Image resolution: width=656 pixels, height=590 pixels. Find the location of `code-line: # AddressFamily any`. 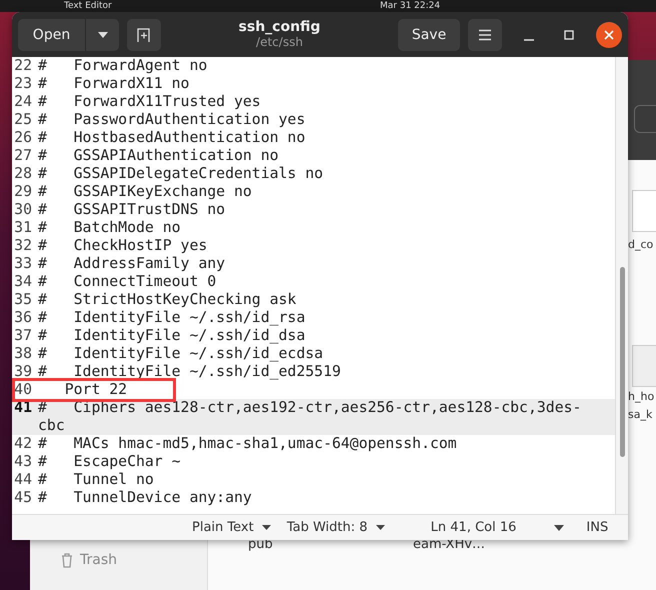

code-line: # AddressFamily any is located at coordinates (132, 264).